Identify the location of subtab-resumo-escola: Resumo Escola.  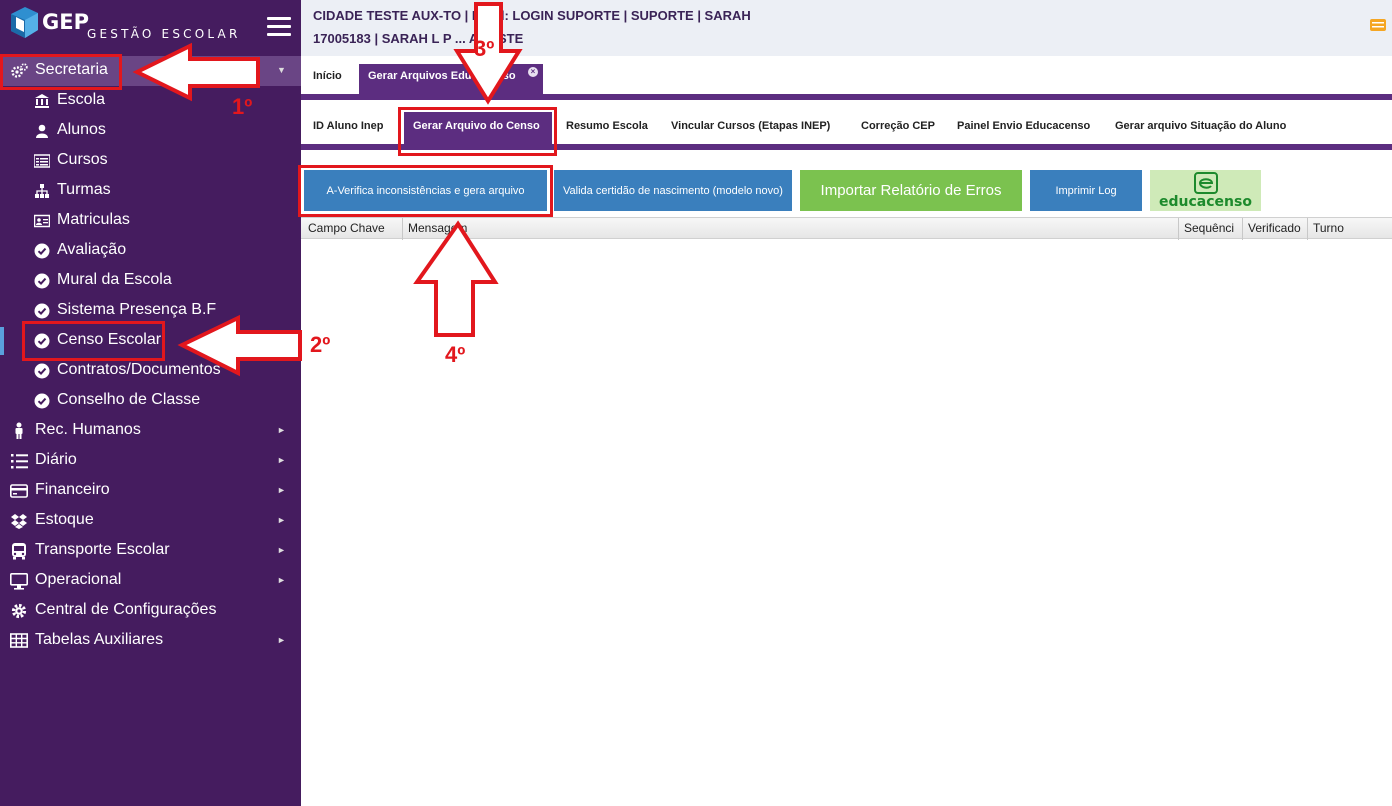
(607, 126).